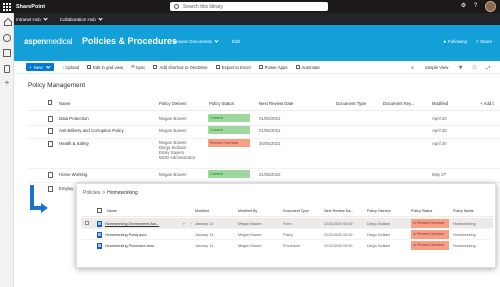  What do you see at coordinates (91, 193) in the screenshot?
I see `breadcrumb-root: Policies` at bounding box center [91, 193].